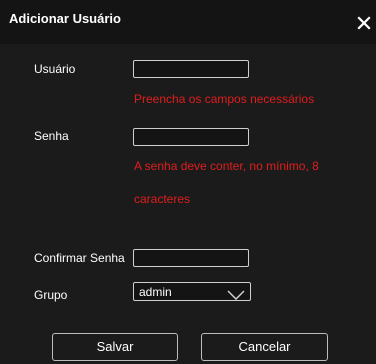 The width and height of the screenshot is (376, 364). Describe the element at coordinates (51, 295) in the screenshot. I see `group-label: Grupo` at that location.